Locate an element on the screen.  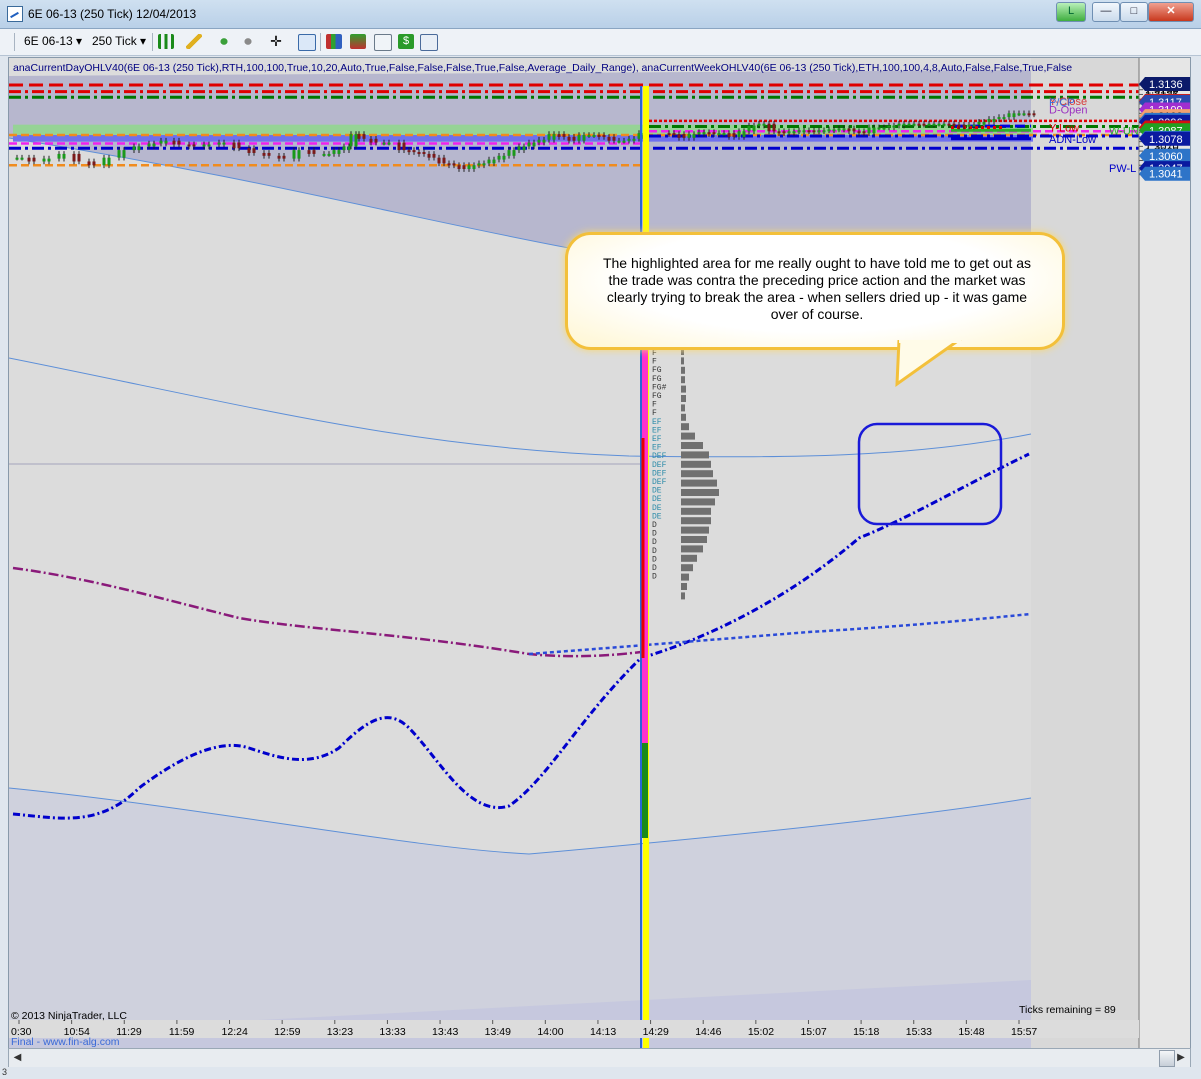
pencil-icon is located at coordinates (194, 41).